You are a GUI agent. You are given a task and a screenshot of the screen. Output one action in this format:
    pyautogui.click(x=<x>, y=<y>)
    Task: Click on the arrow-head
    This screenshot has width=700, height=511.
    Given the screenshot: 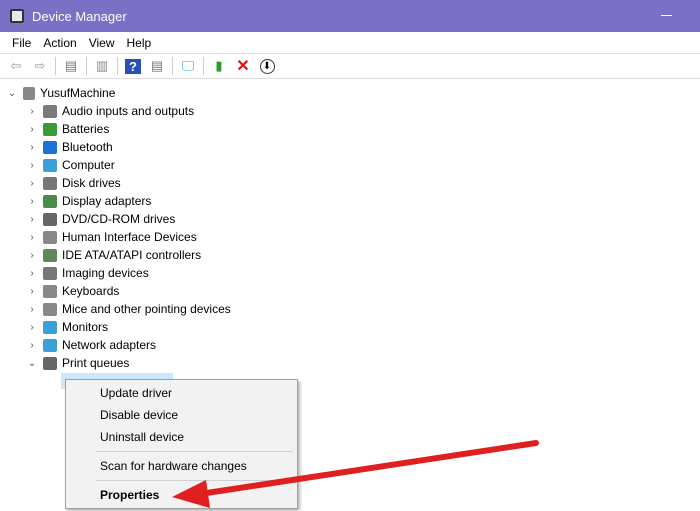 What is the action you would take?
    pyautogui.click(x=191, y=494)
    